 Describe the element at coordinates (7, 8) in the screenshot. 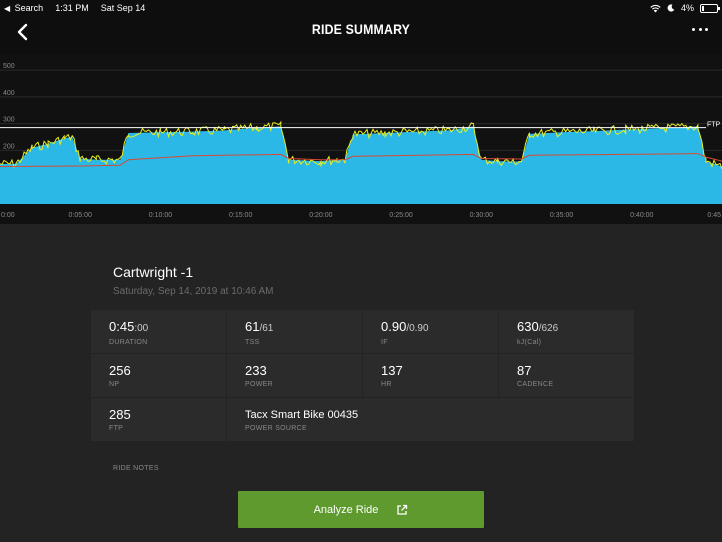

I see `back-triangle-icon: ◀` at that location.